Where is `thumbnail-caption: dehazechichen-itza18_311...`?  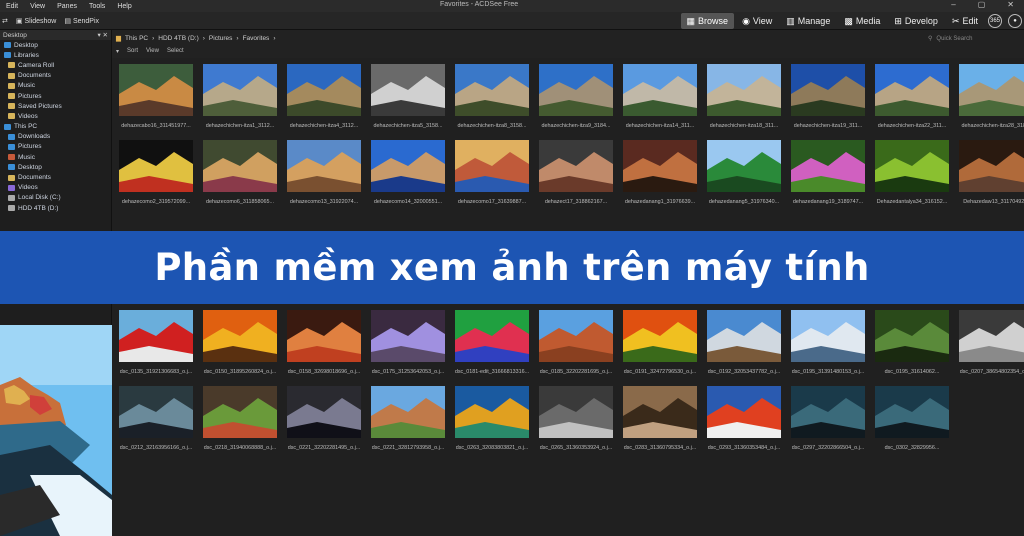
thumbnail-caption: dehazechichen-itza18_311... is located at coordinates (744, 126).